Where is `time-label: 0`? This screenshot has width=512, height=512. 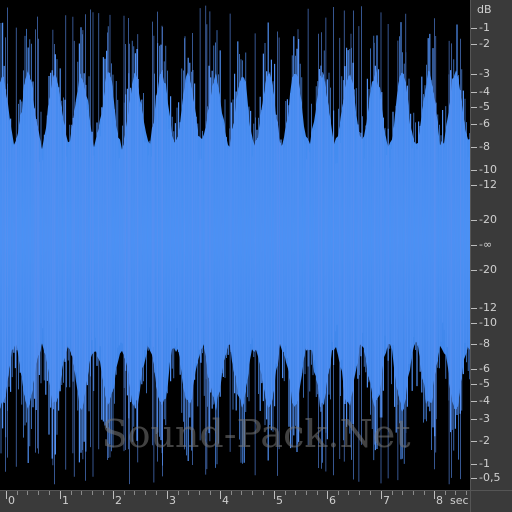
time-label: 0 is located at coordinates (11, 500).